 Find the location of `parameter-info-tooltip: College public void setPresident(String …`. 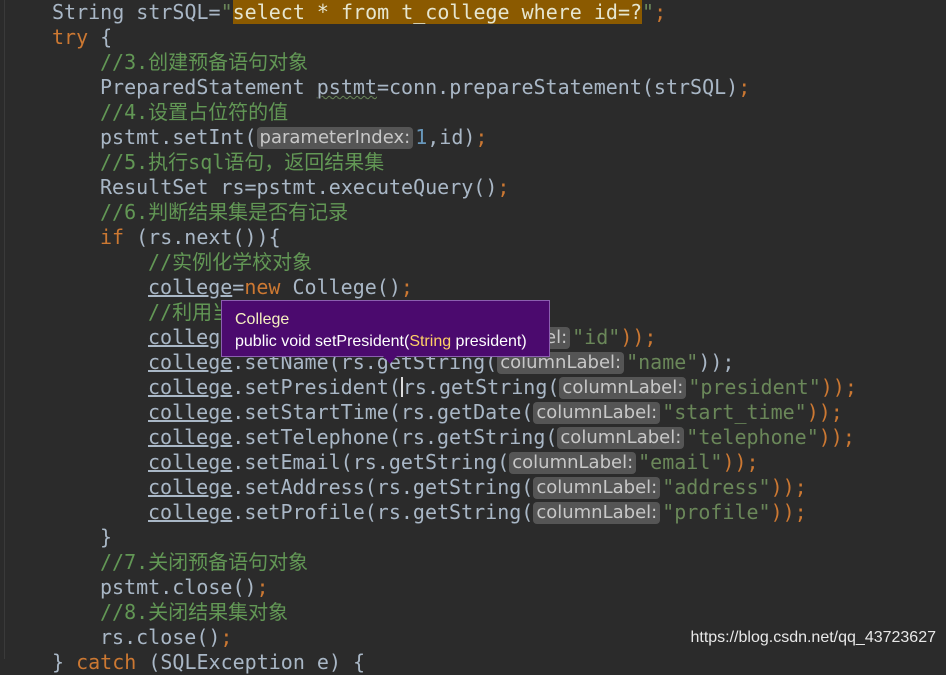

parameter-info-tooltip: College public void setPresident(String … is located at coordinates (385, 328).